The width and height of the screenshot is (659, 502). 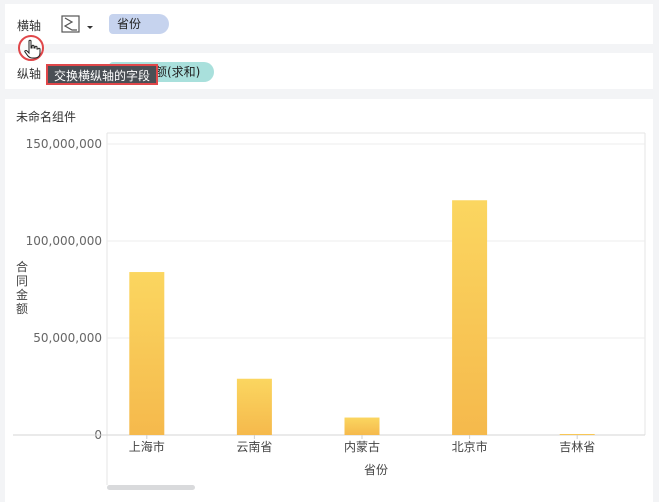 What do you see at coordinates (67, 338) in the screenshot?
I see `y-tick-label: 50,000,000` at bounding box center [67, 338].